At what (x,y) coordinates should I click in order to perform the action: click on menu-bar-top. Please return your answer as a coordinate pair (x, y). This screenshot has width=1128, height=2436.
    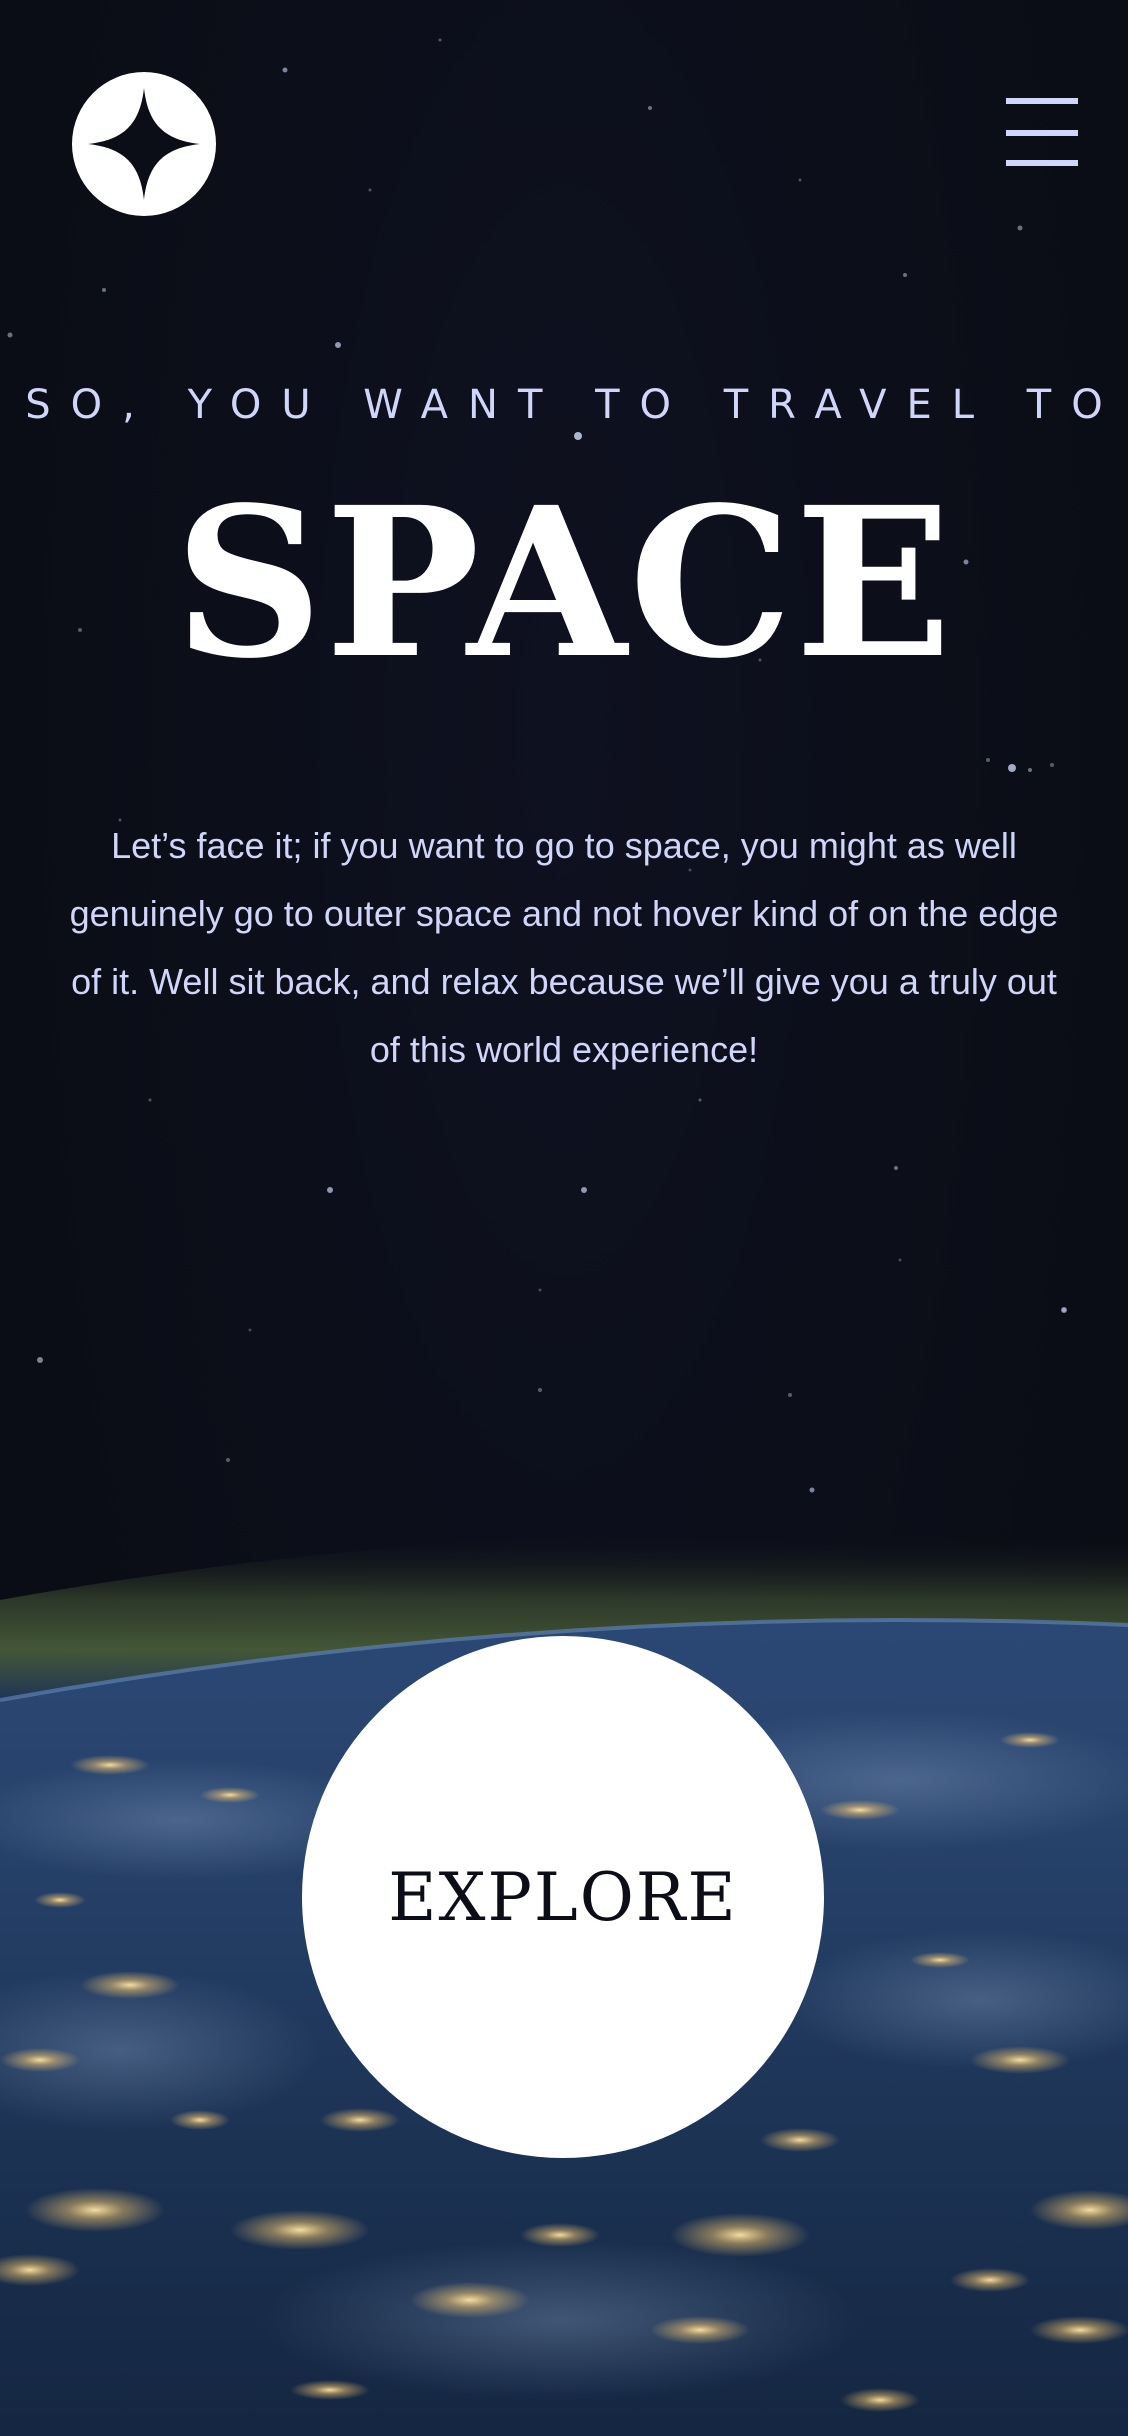
    Looking at the image, I should click on (1042, 101).